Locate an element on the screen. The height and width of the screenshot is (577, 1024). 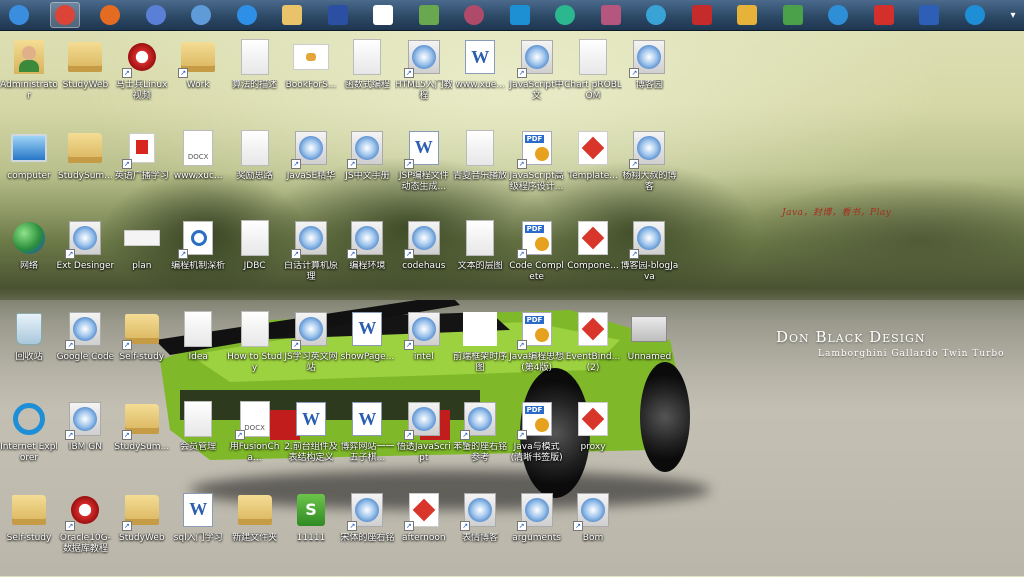
desktop-icon: JDBC is located at coordinates (255, 260).